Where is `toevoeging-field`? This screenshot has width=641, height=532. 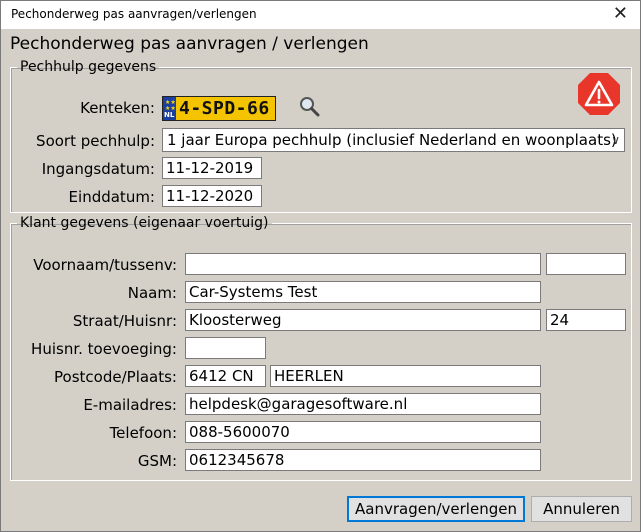
toevoeging-field is located at coordinates (225, 348).